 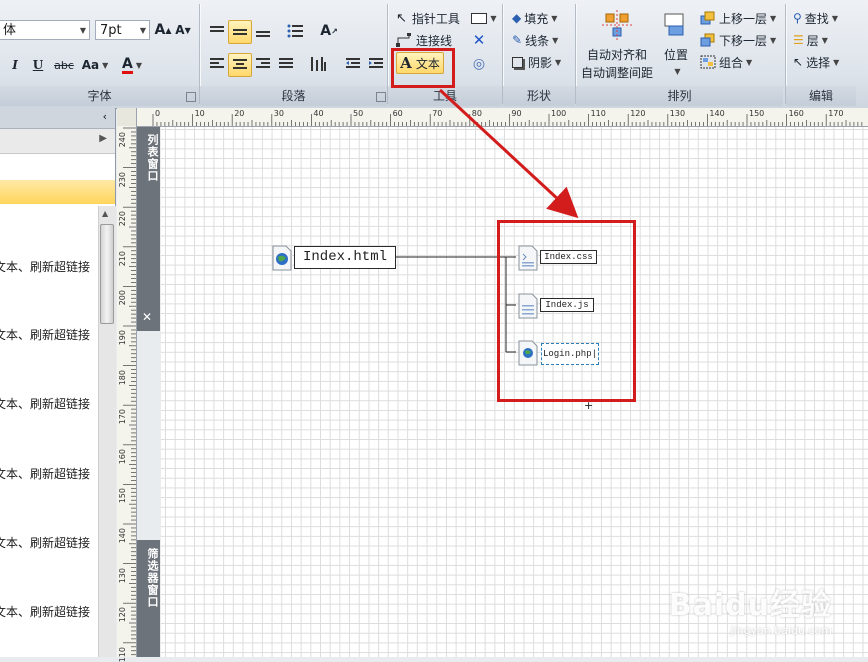 I want to click on font-size-combo: 7pt ▼, so click(x=122, y=30).